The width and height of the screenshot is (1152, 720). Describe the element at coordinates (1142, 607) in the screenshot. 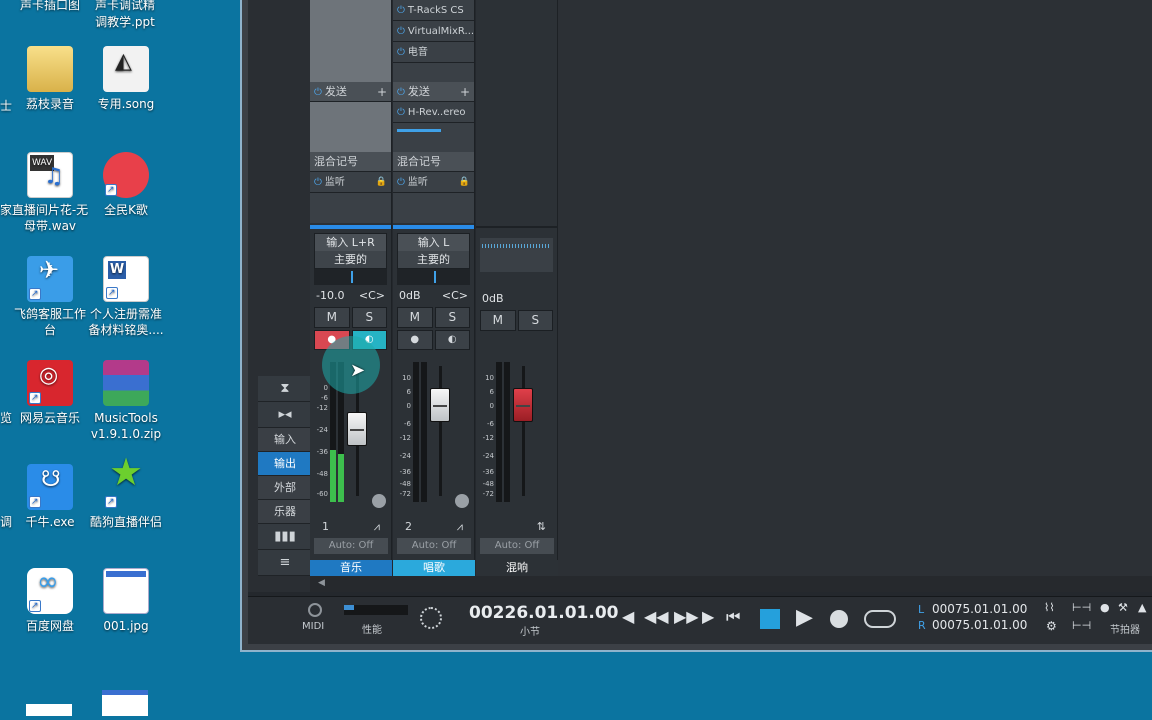

I see `metronome-icon: ▲` at that location.